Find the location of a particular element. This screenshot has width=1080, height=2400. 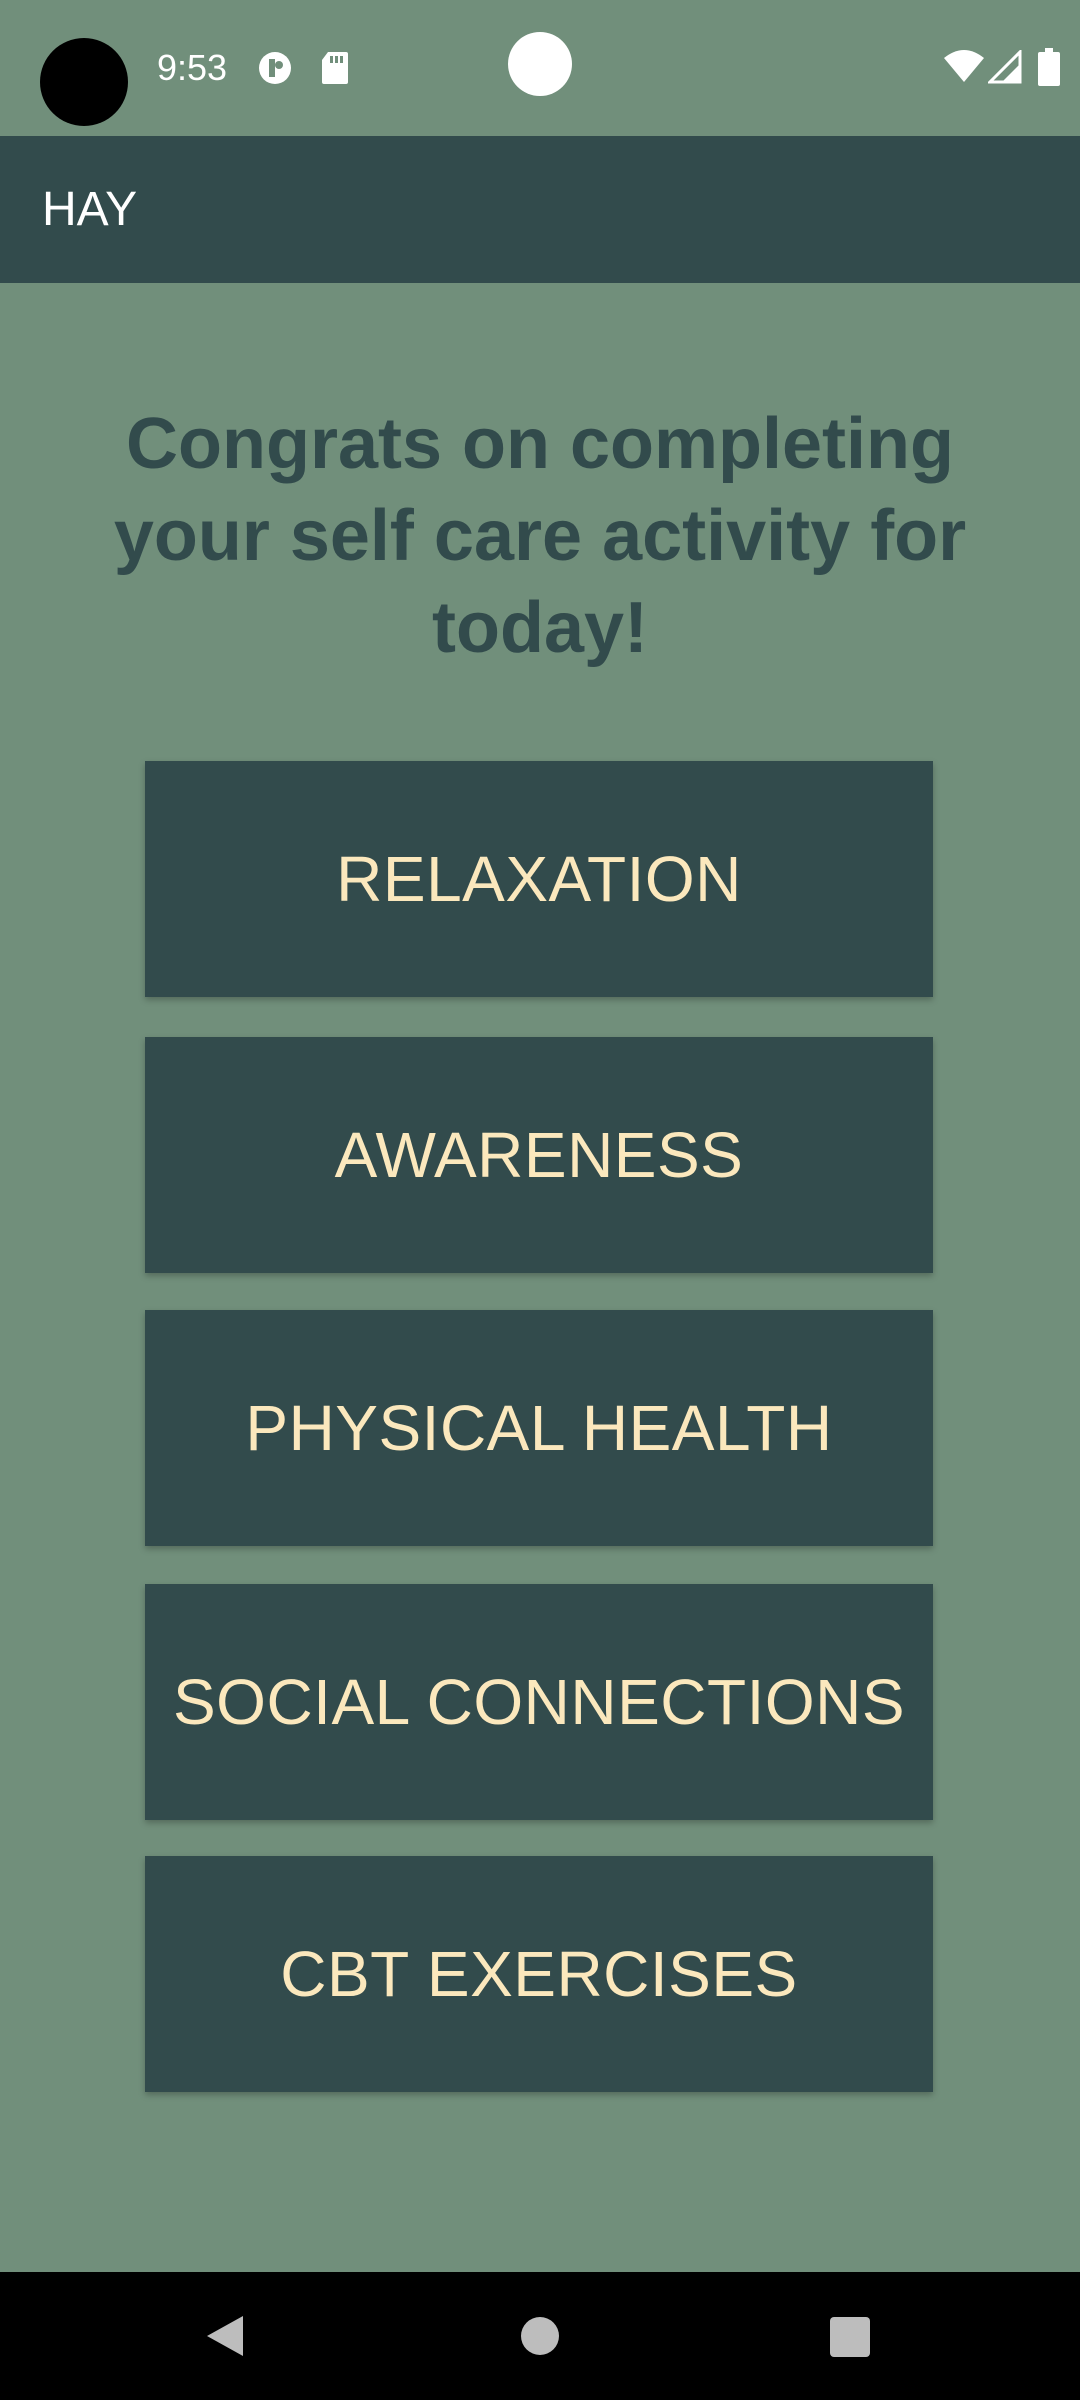

awareness-button: AWARENESS is located at coordinates (539, 1155).